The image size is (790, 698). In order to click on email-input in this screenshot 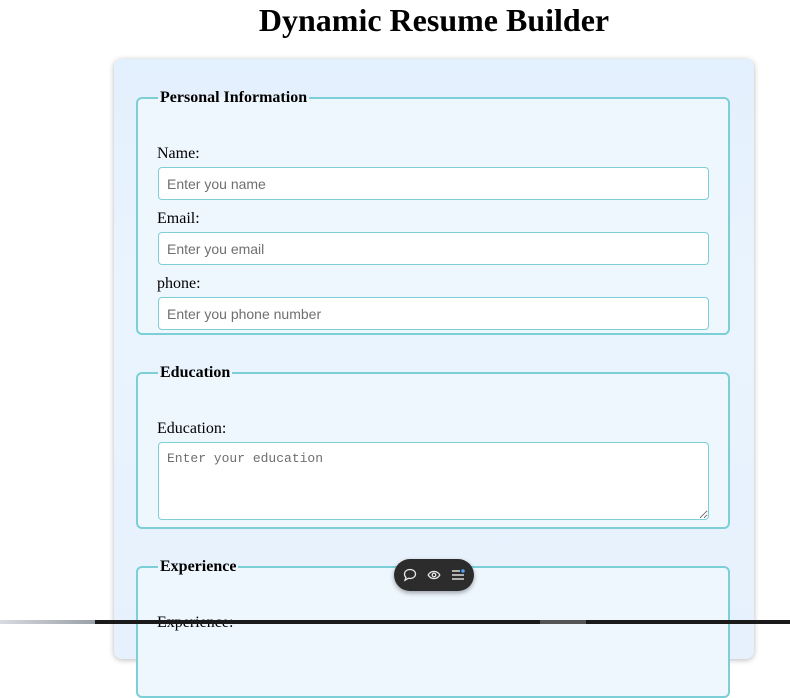, I will do `click(433, 248)`.